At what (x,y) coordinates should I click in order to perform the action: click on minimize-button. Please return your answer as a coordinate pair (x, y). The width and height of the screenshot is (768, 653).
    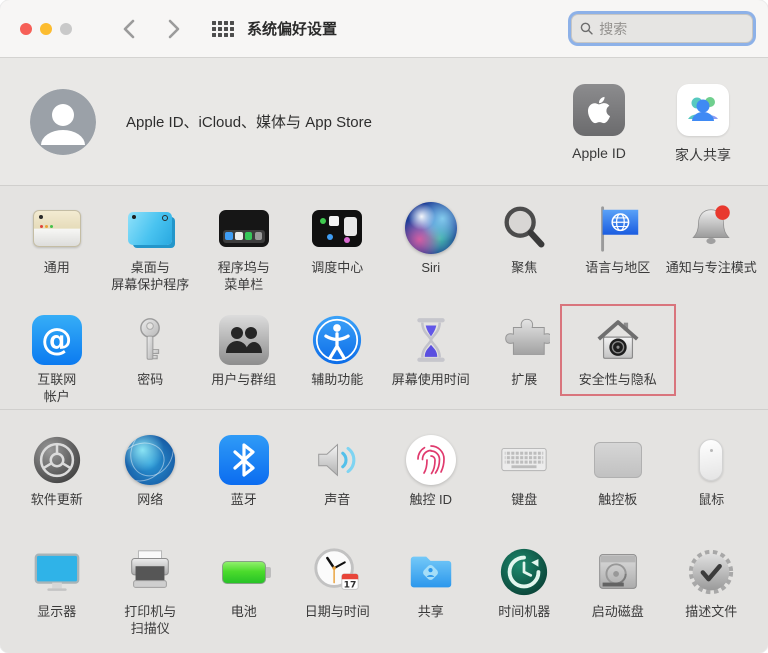
    Looking at the image, I should click on (46, 28).